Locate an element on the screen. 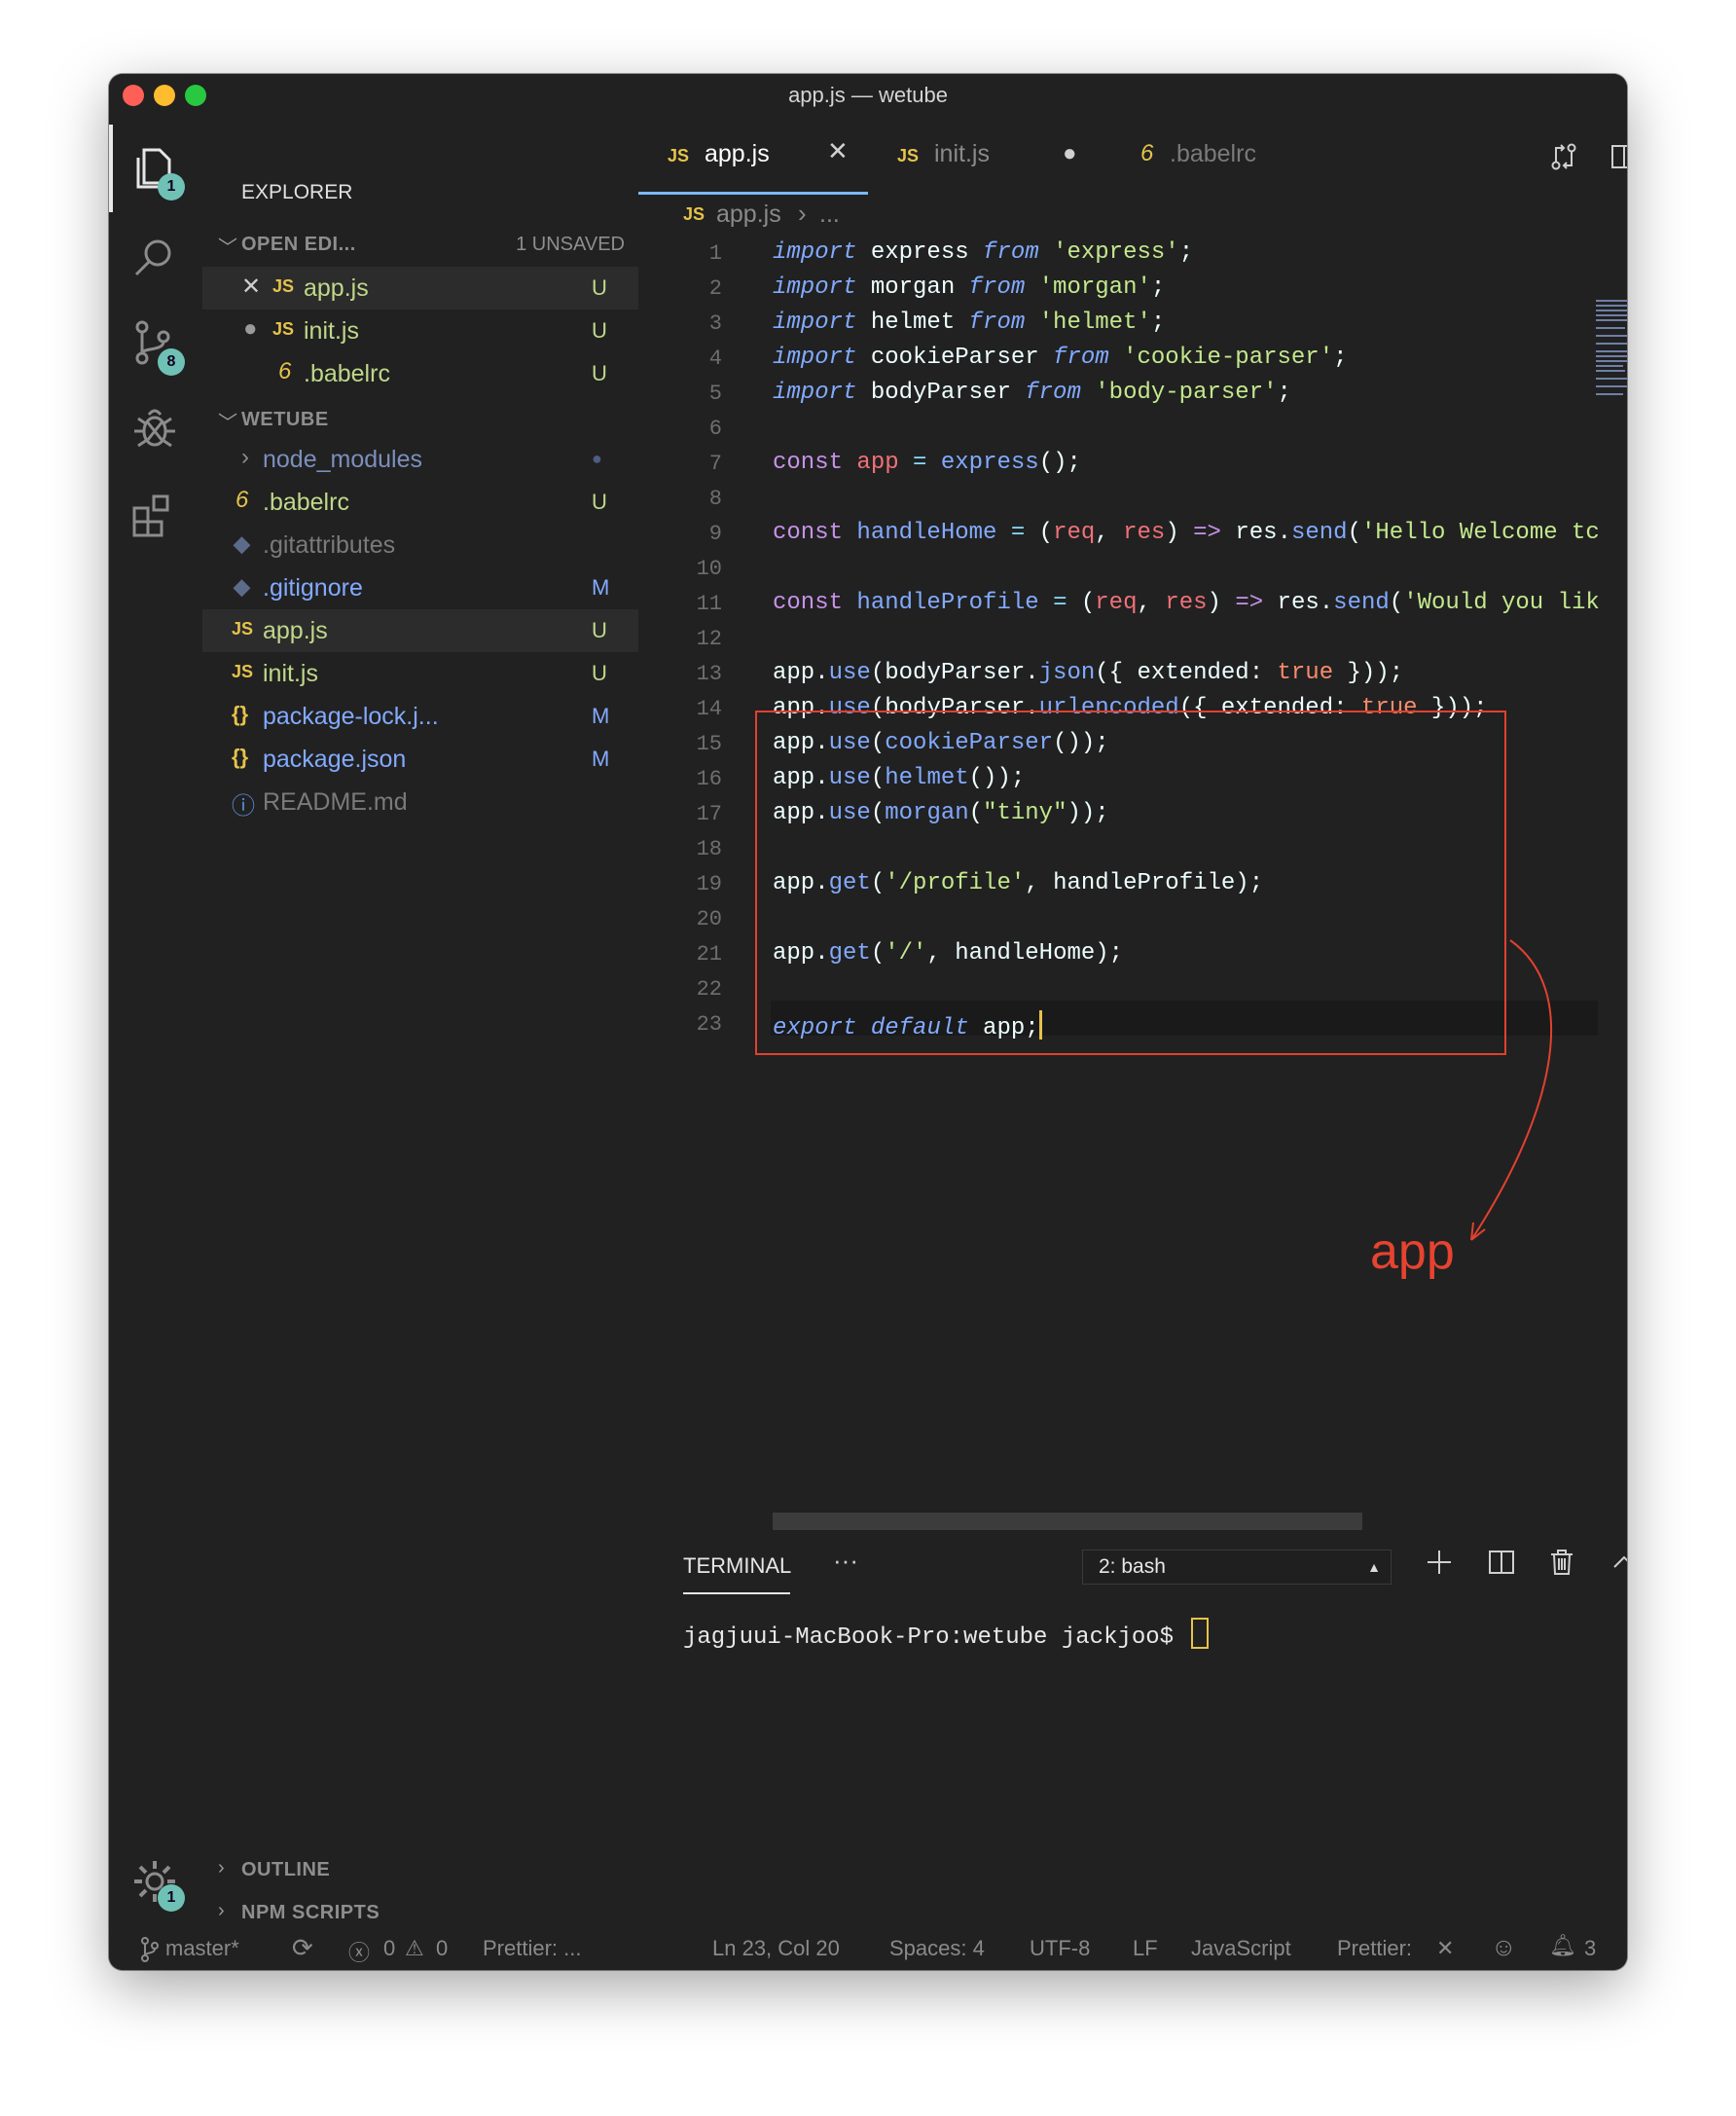 Image resolution: width=1736 pixels, height=2116 pixels. outline-section: › OUTLINE is located at coordinates (420, 1868).